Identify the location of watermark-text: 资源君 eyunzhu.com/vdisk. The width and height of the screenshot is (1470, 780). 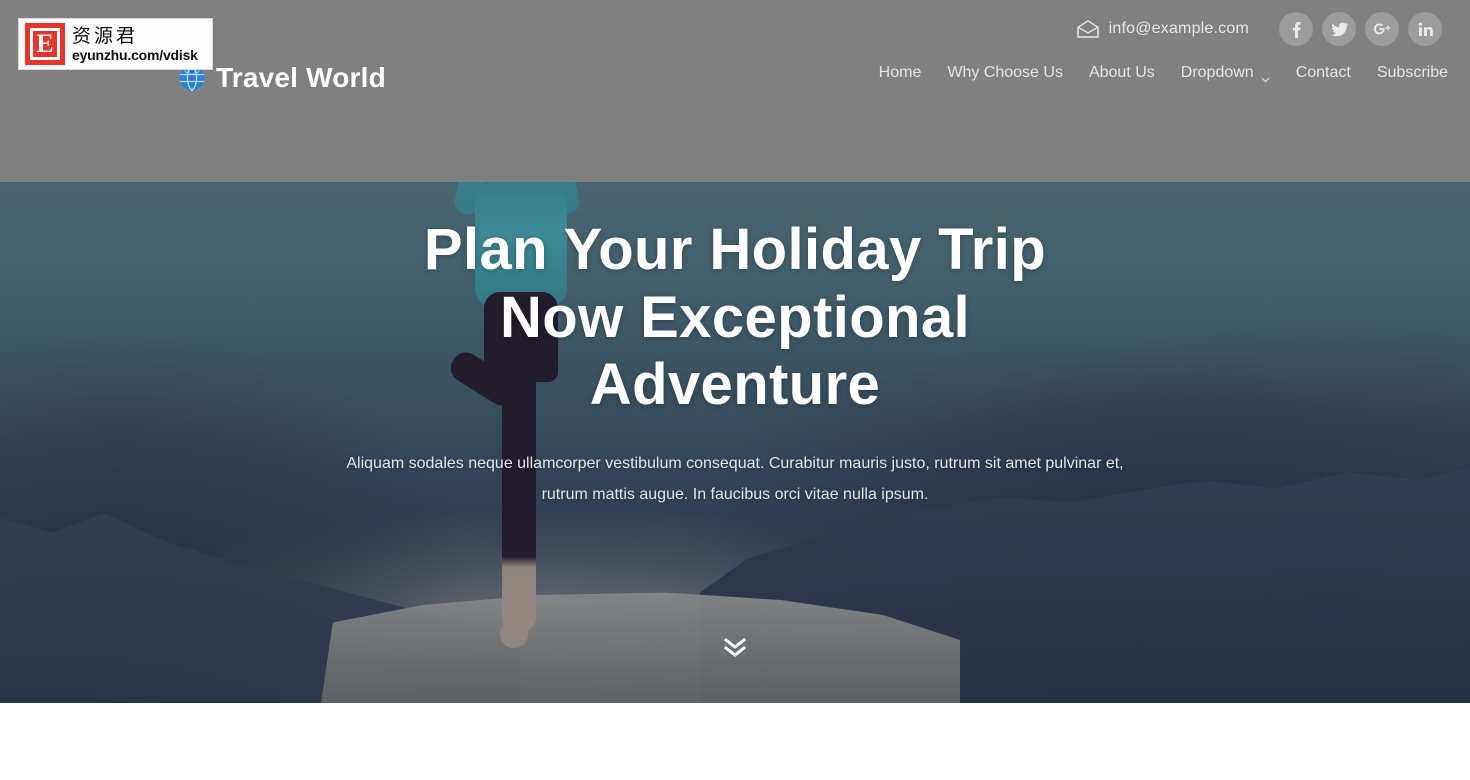
(135, 44).